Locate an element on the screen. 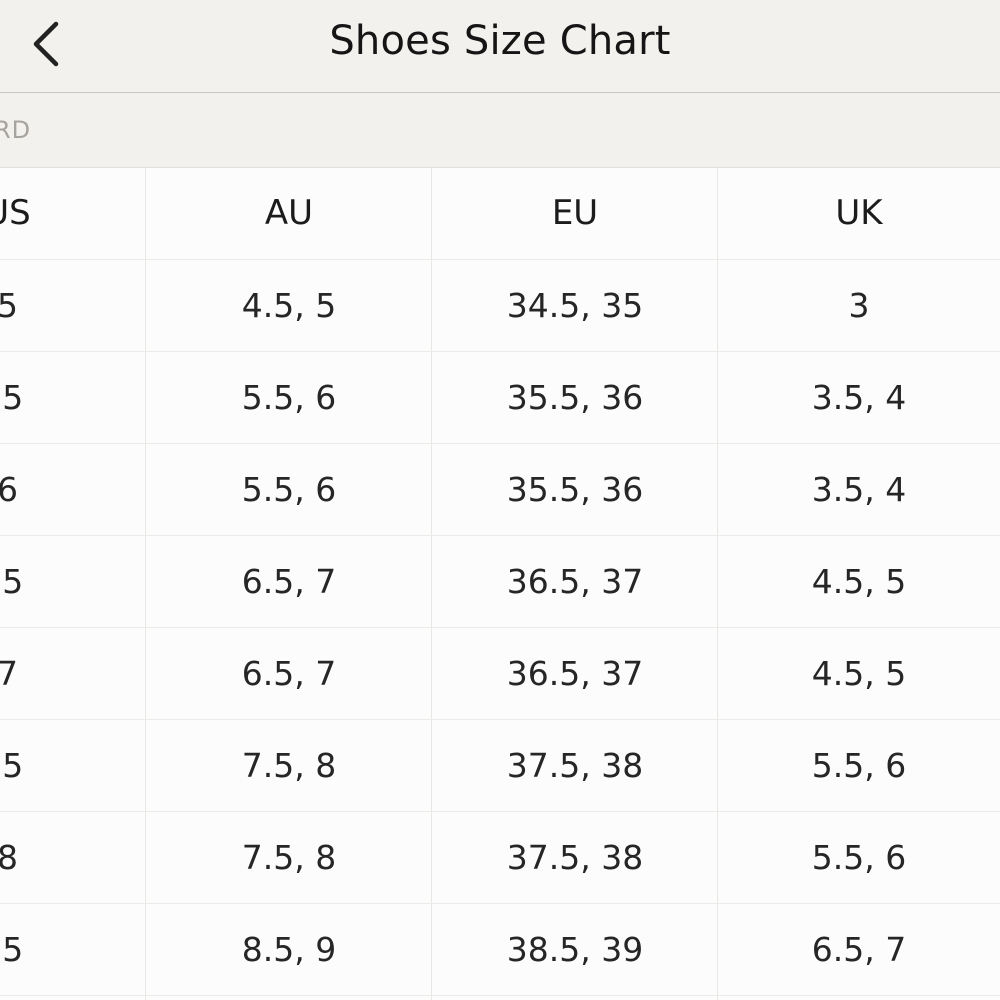 Image resolution: width=1000 pixels, height=1000 pixels. cell-us: 6 is located at coordinates (9, 489).